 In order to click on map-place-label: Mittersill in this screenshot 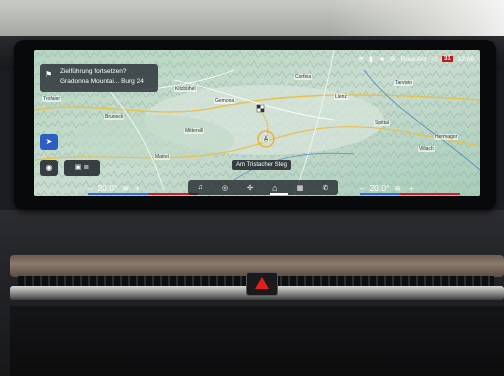, I will do `click(194, 131)`.